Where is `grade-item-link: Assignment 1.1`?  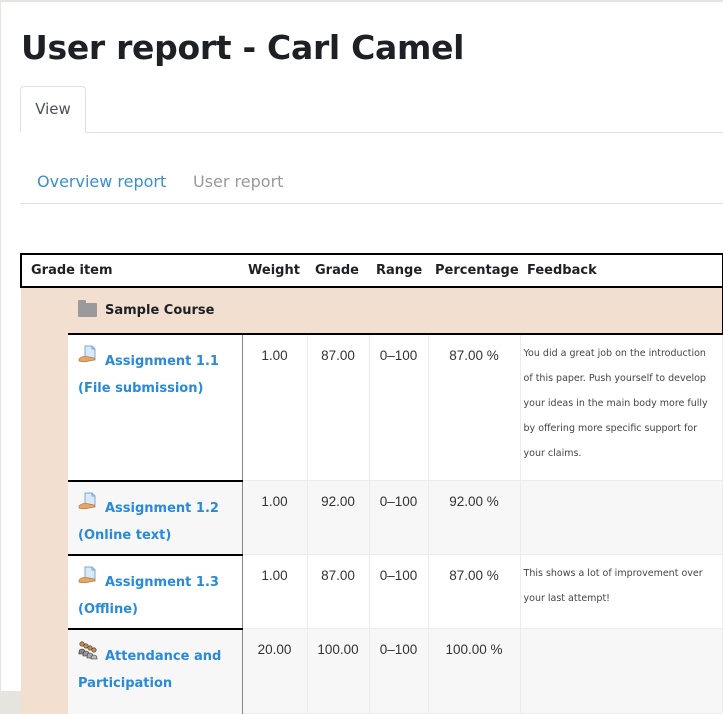 grade-item-link: Assignment 1.1 is located at coordinates (162, 361).